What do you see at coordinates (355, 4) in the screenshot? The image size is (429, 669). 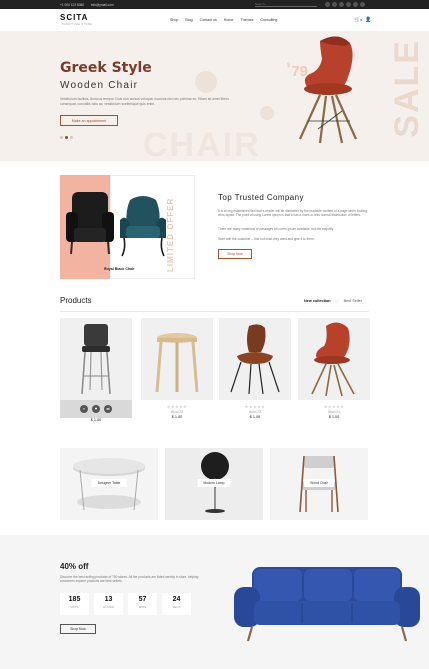 I see `youtube-icon` at bounding box center [355, 4].